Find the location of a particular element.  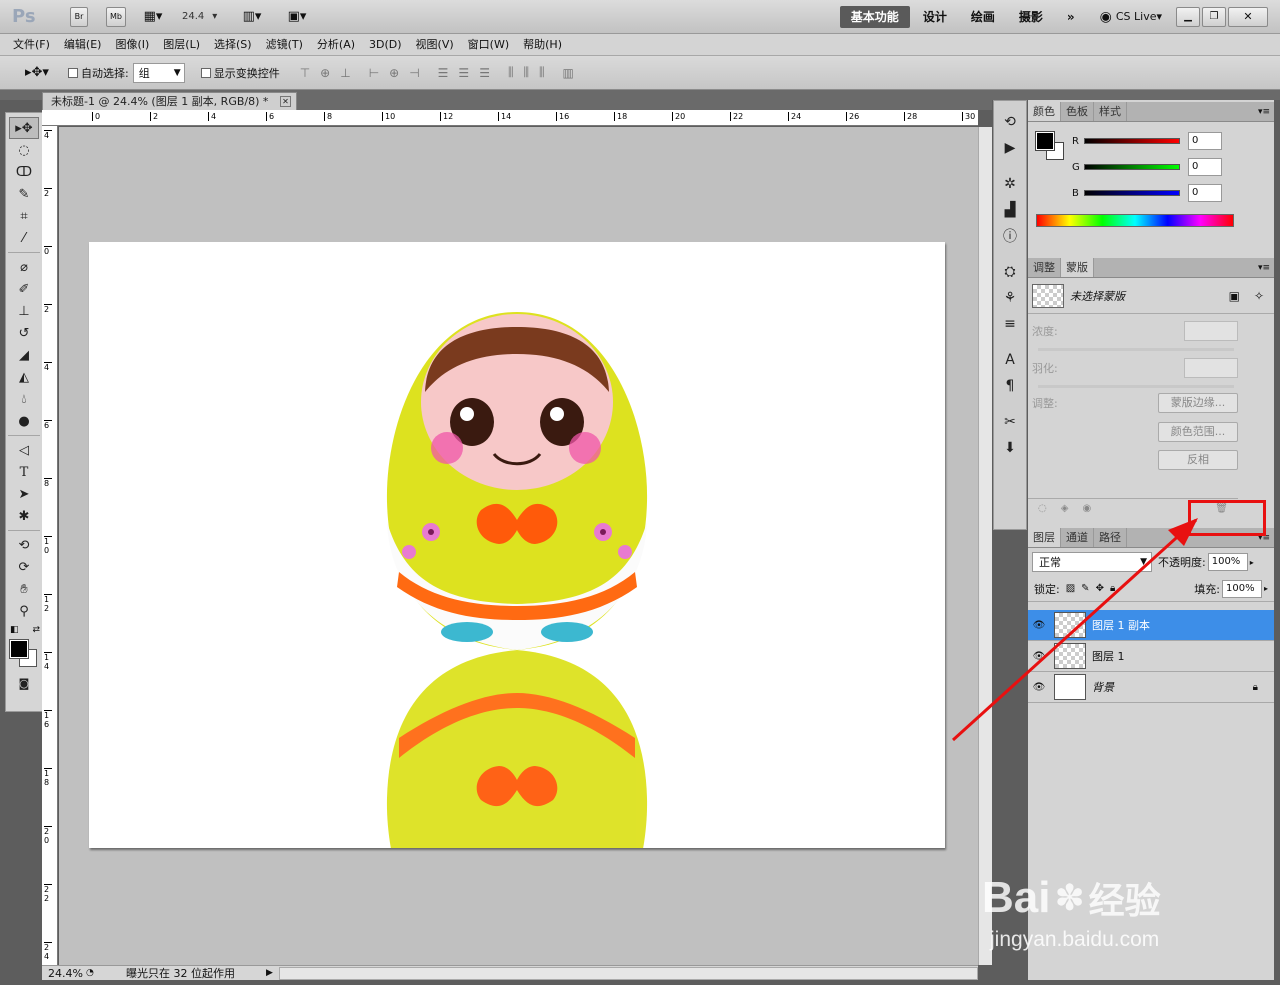

baidu-watermark: Bai ✽ 经验 is located at coordinates (1071, 898).